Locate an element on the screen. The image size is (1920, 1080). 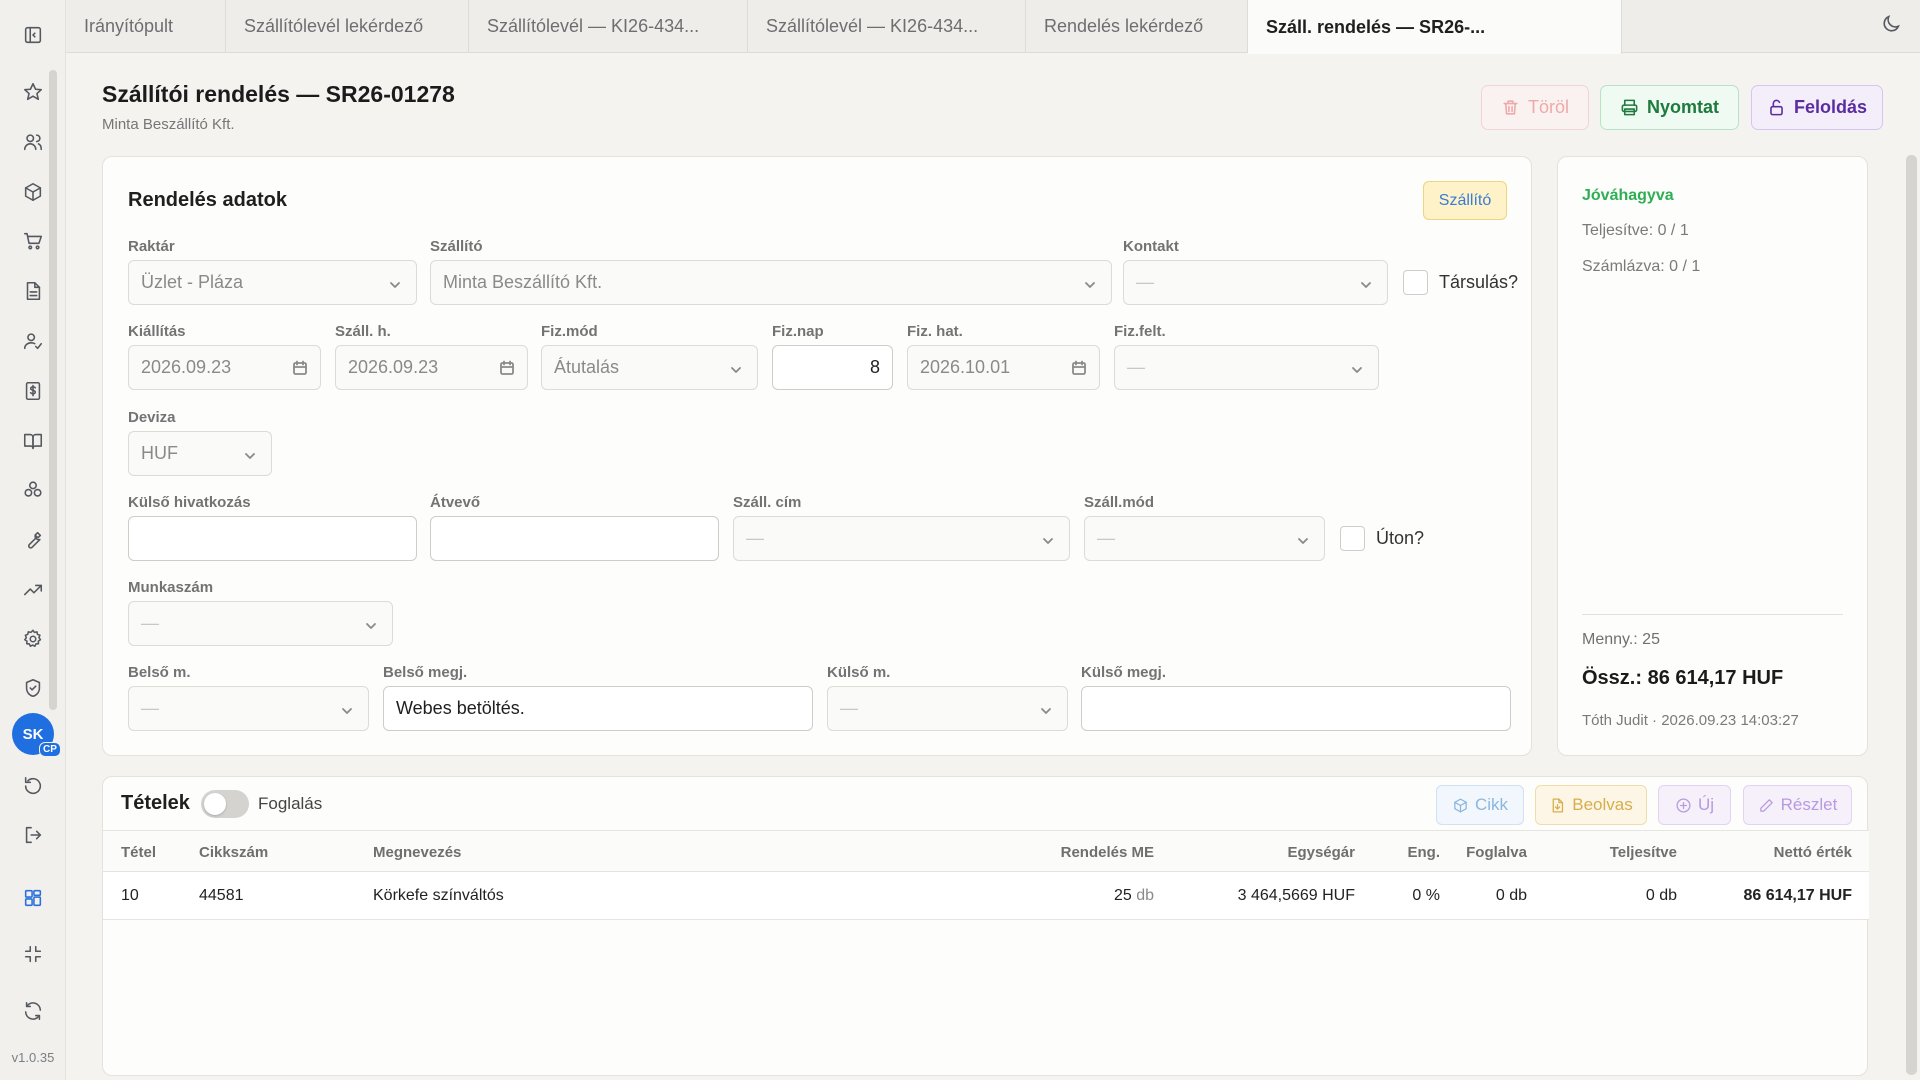
detail-button-label: Részlet is located at coordinates (1809, 804).